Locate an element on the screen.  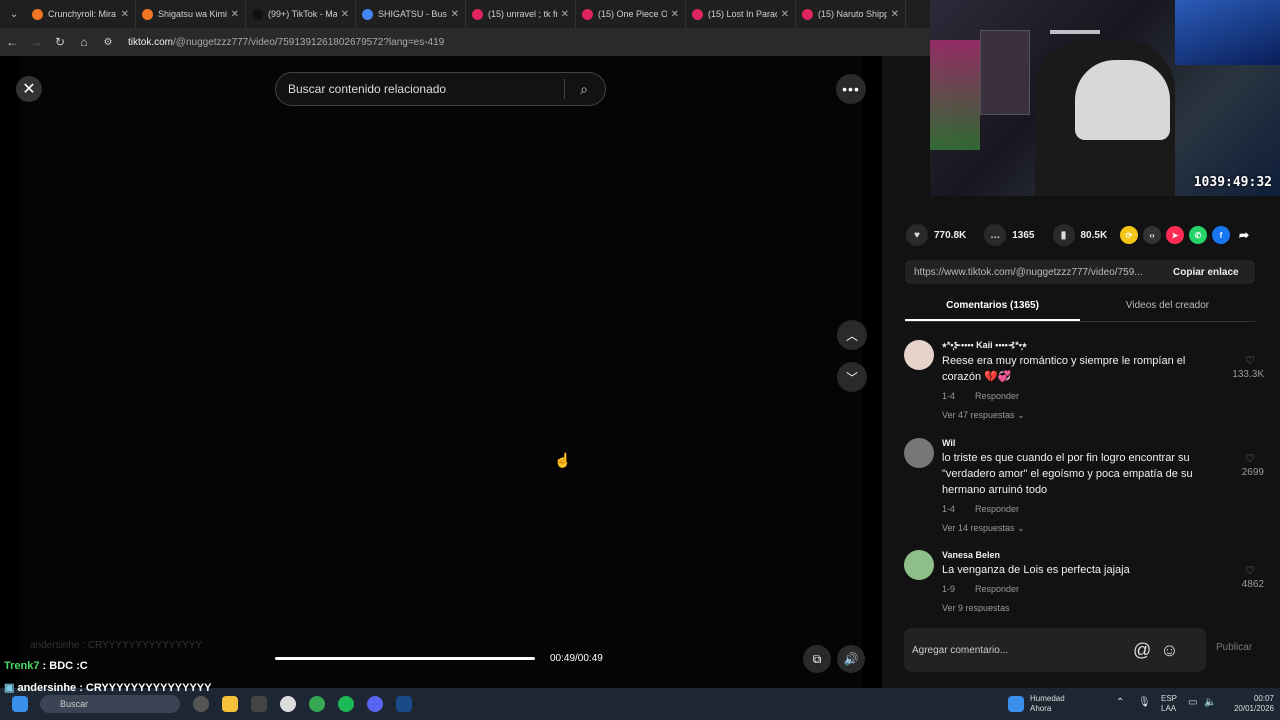
view-replies-button: Ver 47 respuestas is located at coordinates (978, 415).